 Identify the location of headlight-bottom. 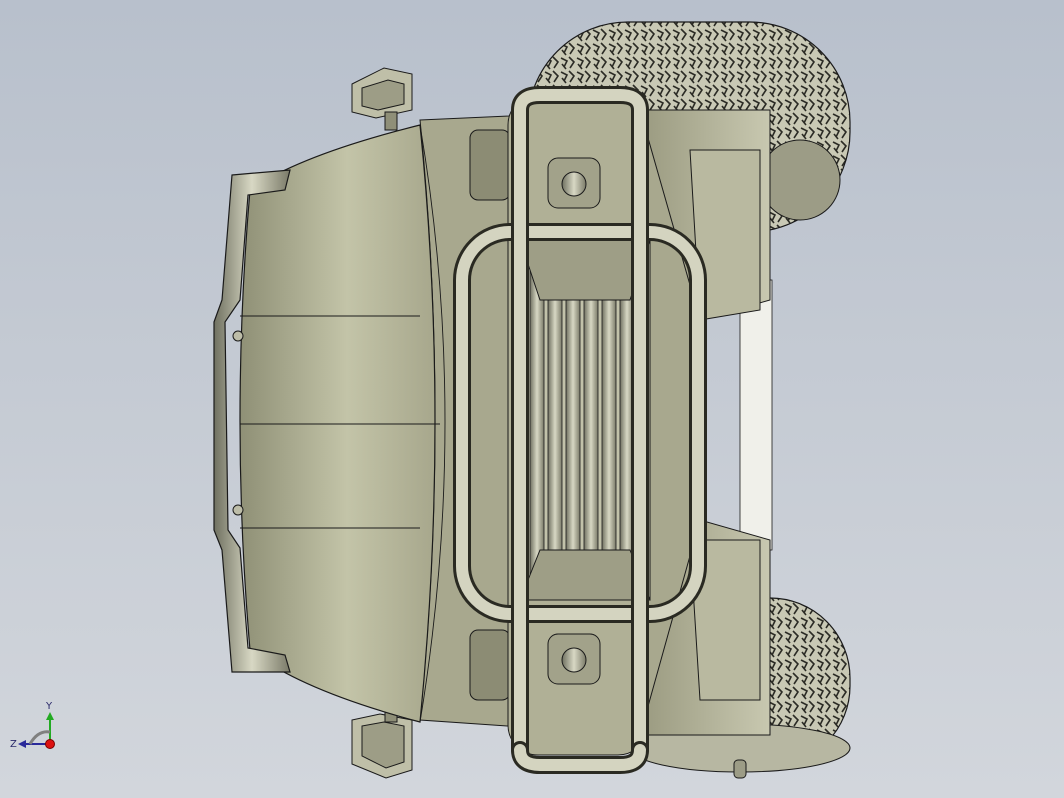
(574, 659).